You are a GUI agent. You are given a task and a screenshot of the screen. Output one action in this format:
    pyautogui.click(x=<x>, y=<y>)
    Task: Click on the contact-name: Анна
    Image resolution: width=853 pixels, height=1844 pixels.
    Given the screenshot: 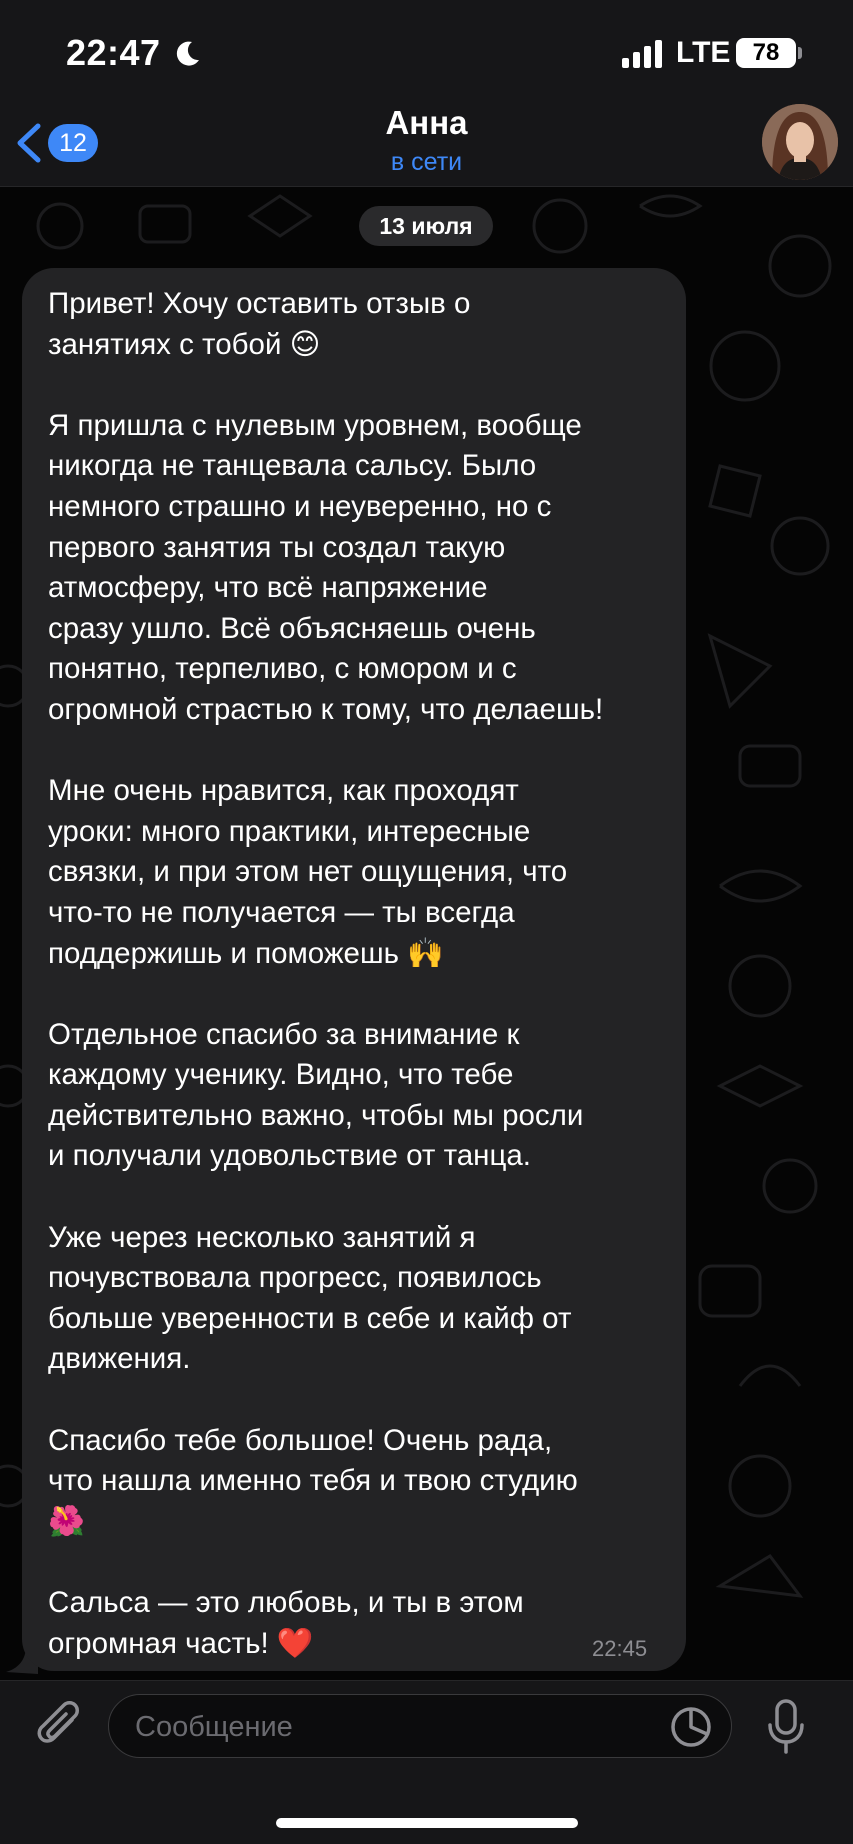 What is the action you would take?
    pyautogui.click(x=426, y=123)
    